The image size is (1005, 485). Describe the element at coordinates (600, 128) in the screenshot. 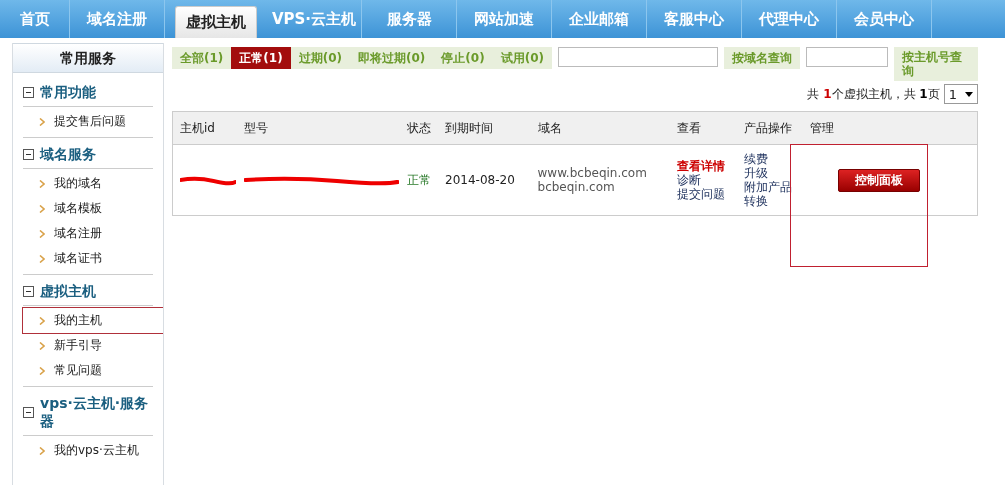

I see `column-header: 域名` at that location.